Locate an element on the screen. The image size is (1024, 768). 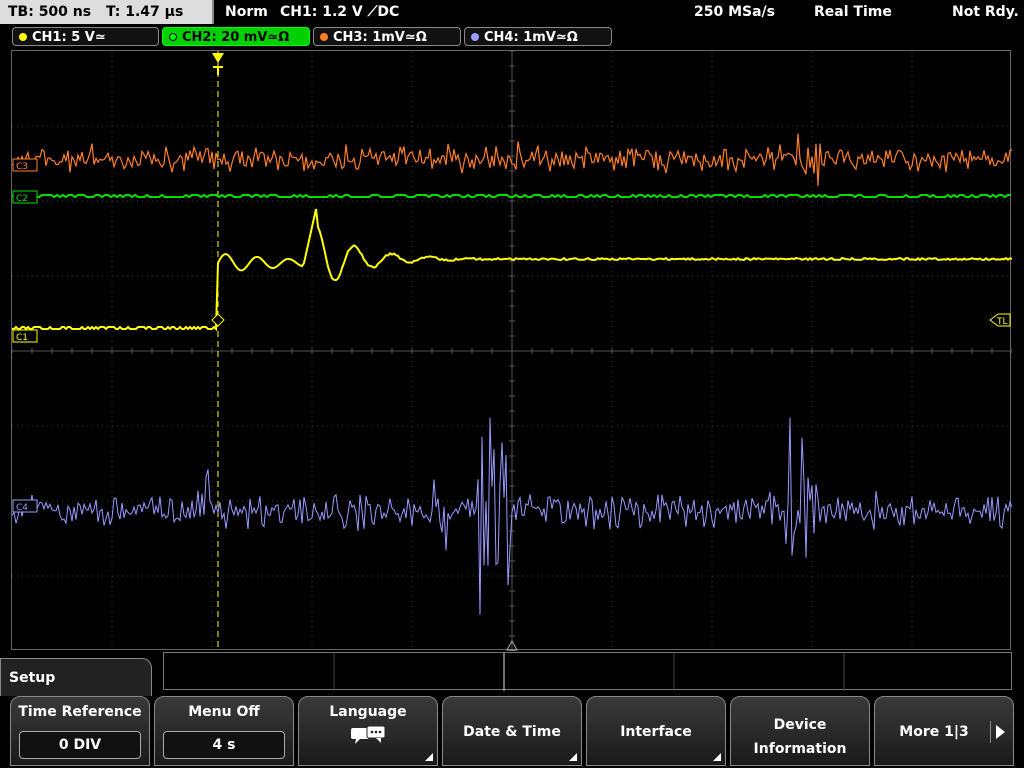
lower-bar-grid is located at coordinates (589, 672).